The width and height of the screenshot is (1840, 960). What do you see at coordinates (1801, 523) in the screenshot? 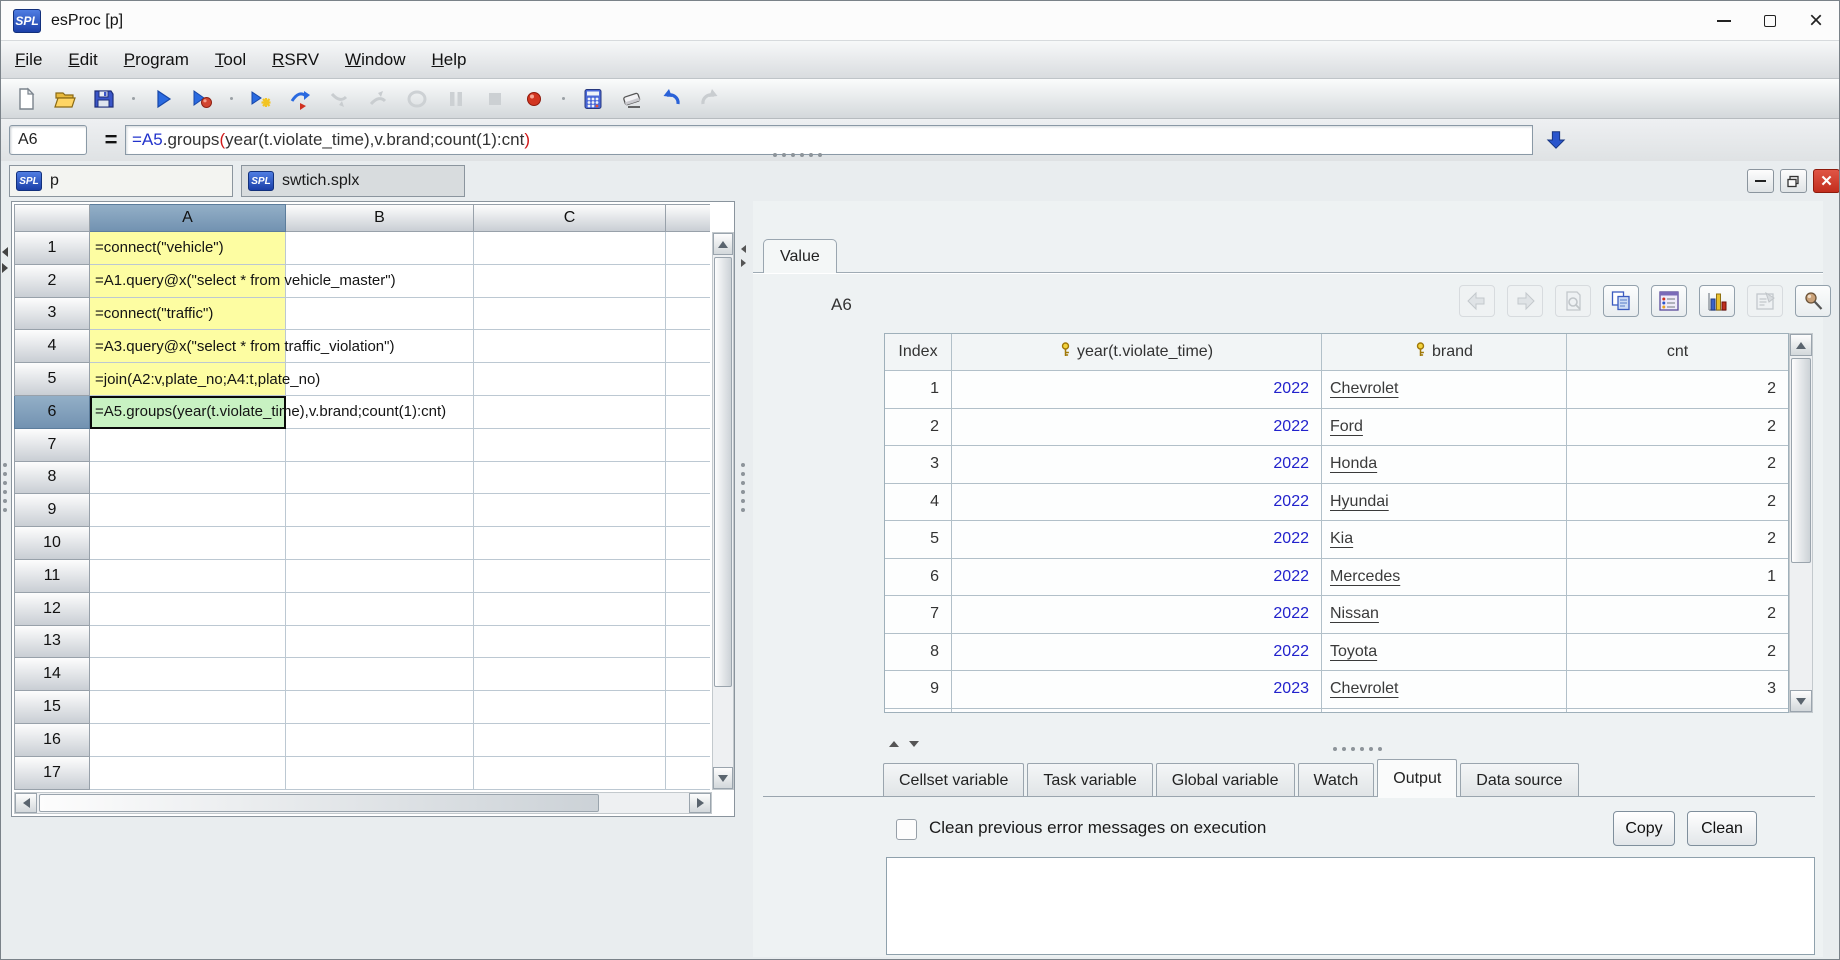
I see `value-table-scrollbar` at bounding box center [1801, 523].